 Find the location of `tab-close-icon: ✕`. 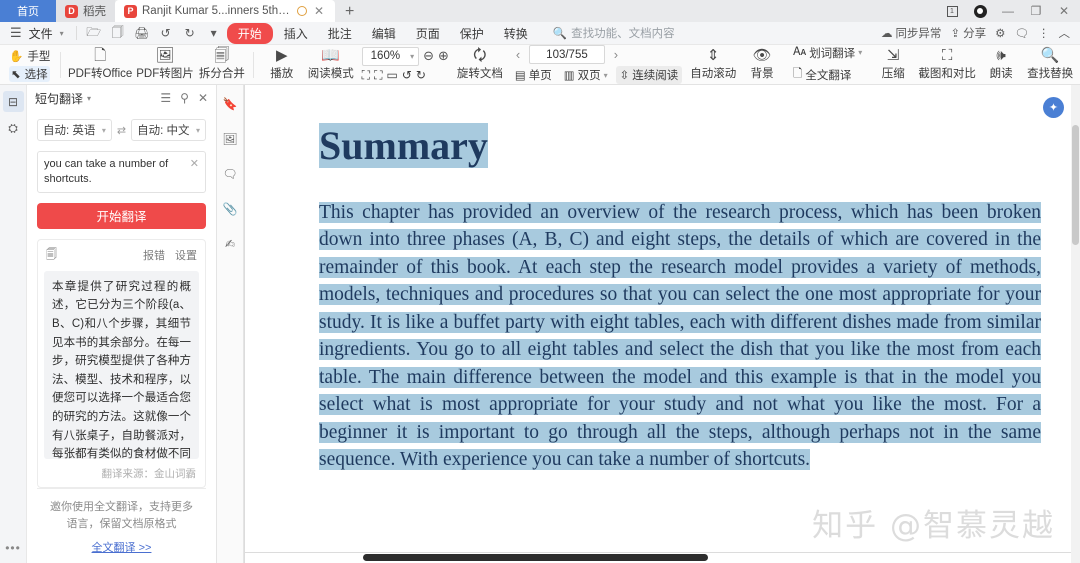

tab-close-icon: ✕ is located at coordinates (319, 11).